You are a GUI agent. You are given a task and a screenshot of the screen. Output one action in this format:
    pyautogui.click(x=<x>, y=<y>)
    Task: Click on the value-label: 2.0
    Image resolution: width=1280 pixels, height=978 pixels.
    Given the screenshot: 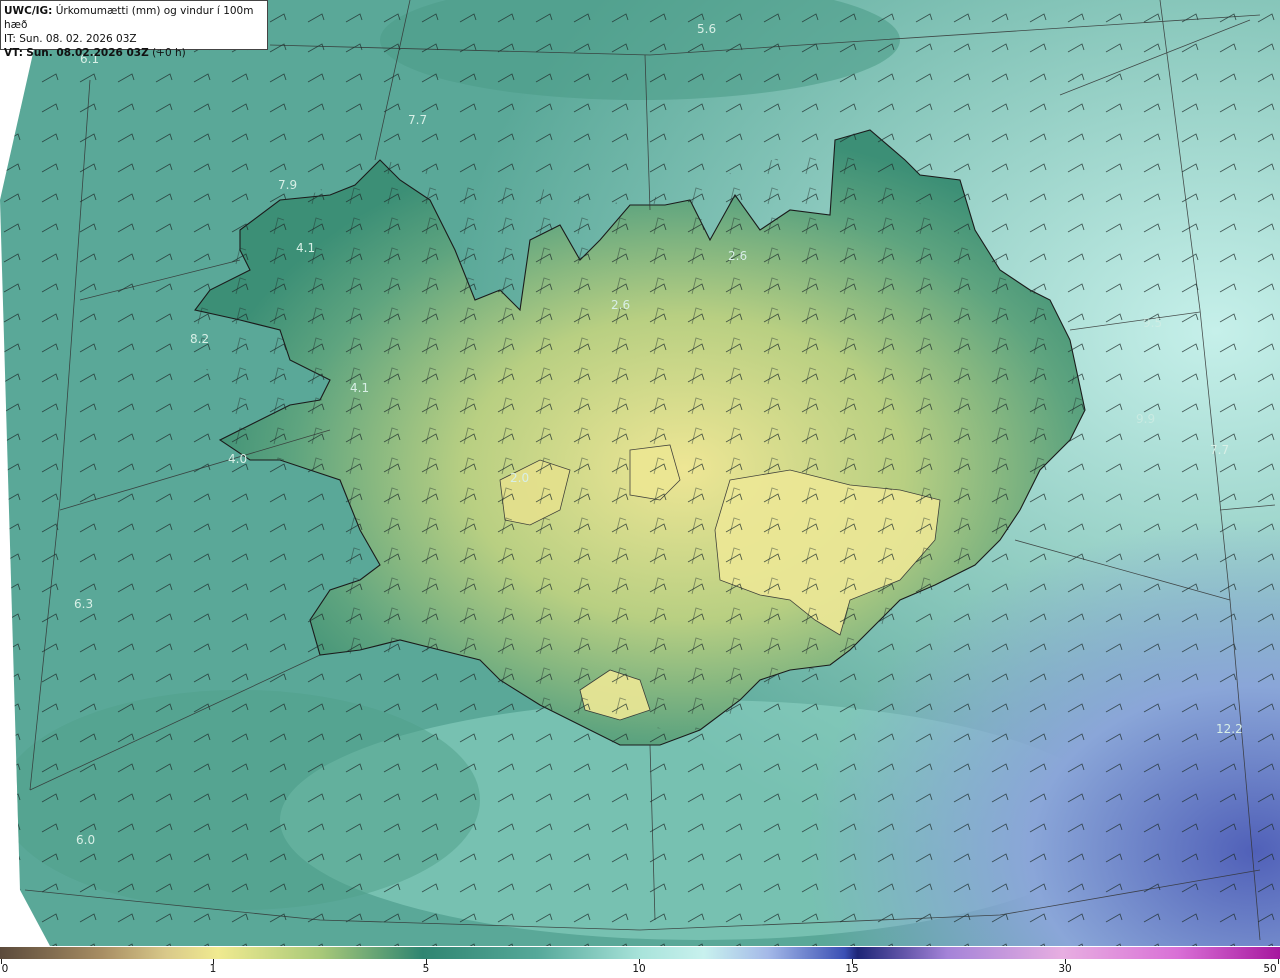 What is the action you would take?
    pyautogui.click(x=519, y=478)
    